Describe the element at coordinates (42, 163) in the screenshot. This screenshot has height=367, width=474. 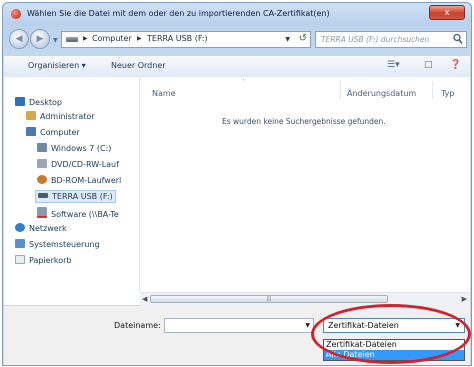
I see `dvd-icon` at that location.